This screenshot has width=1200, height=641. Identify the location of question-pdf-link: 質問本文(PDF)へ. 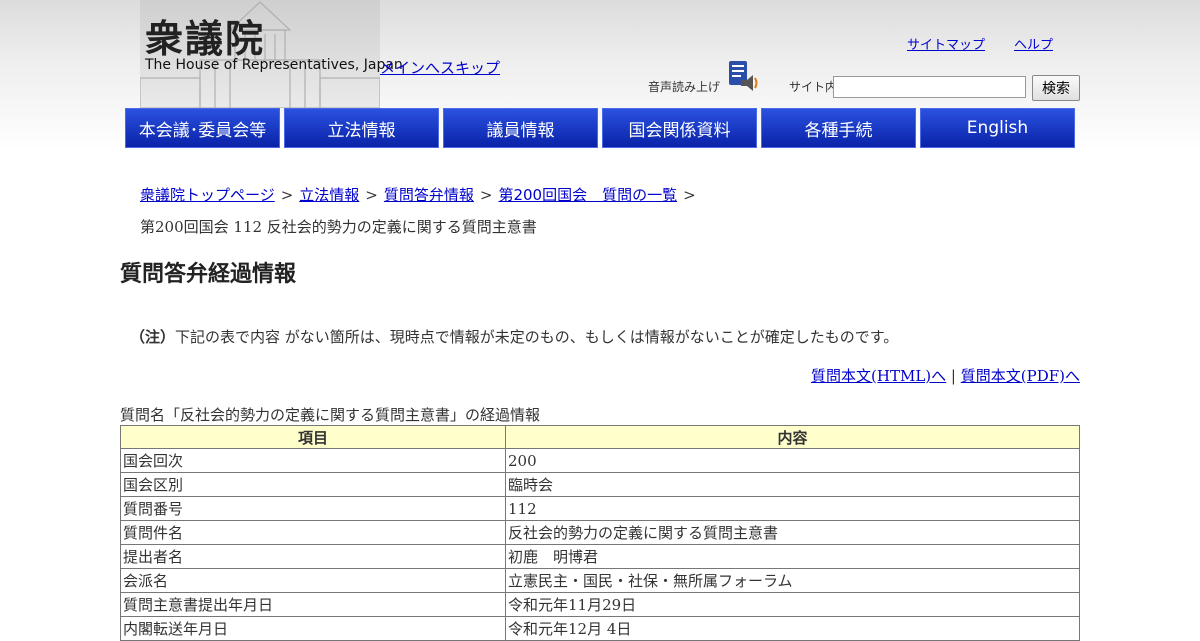
(1020, 376).